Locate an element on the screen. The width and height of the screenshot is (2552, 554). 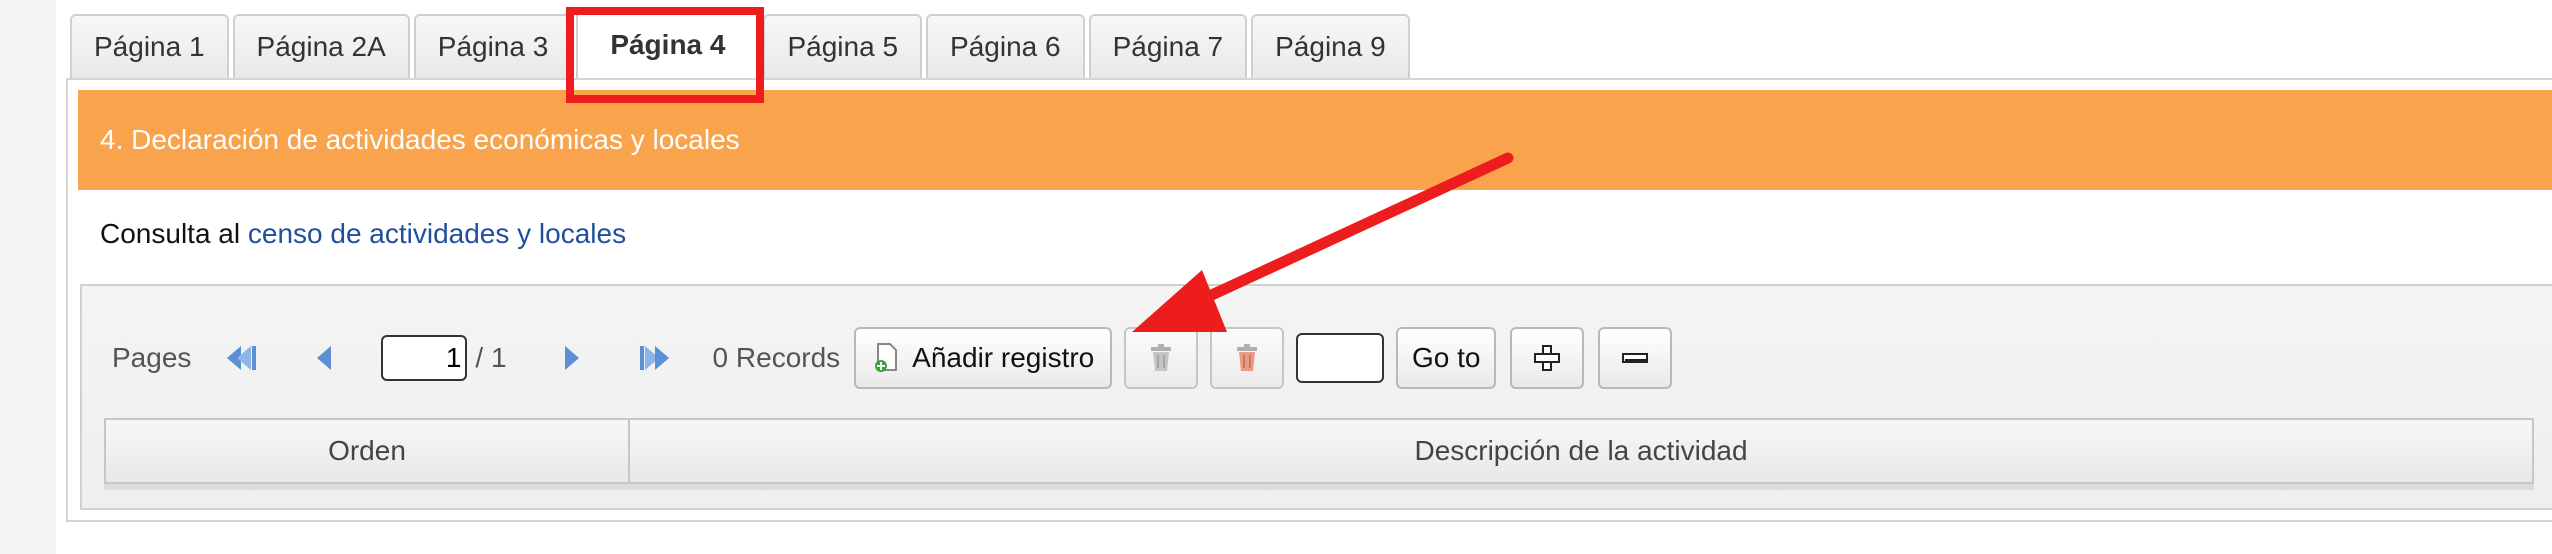
trash-red-icon is located at coordinates (1247, 357).